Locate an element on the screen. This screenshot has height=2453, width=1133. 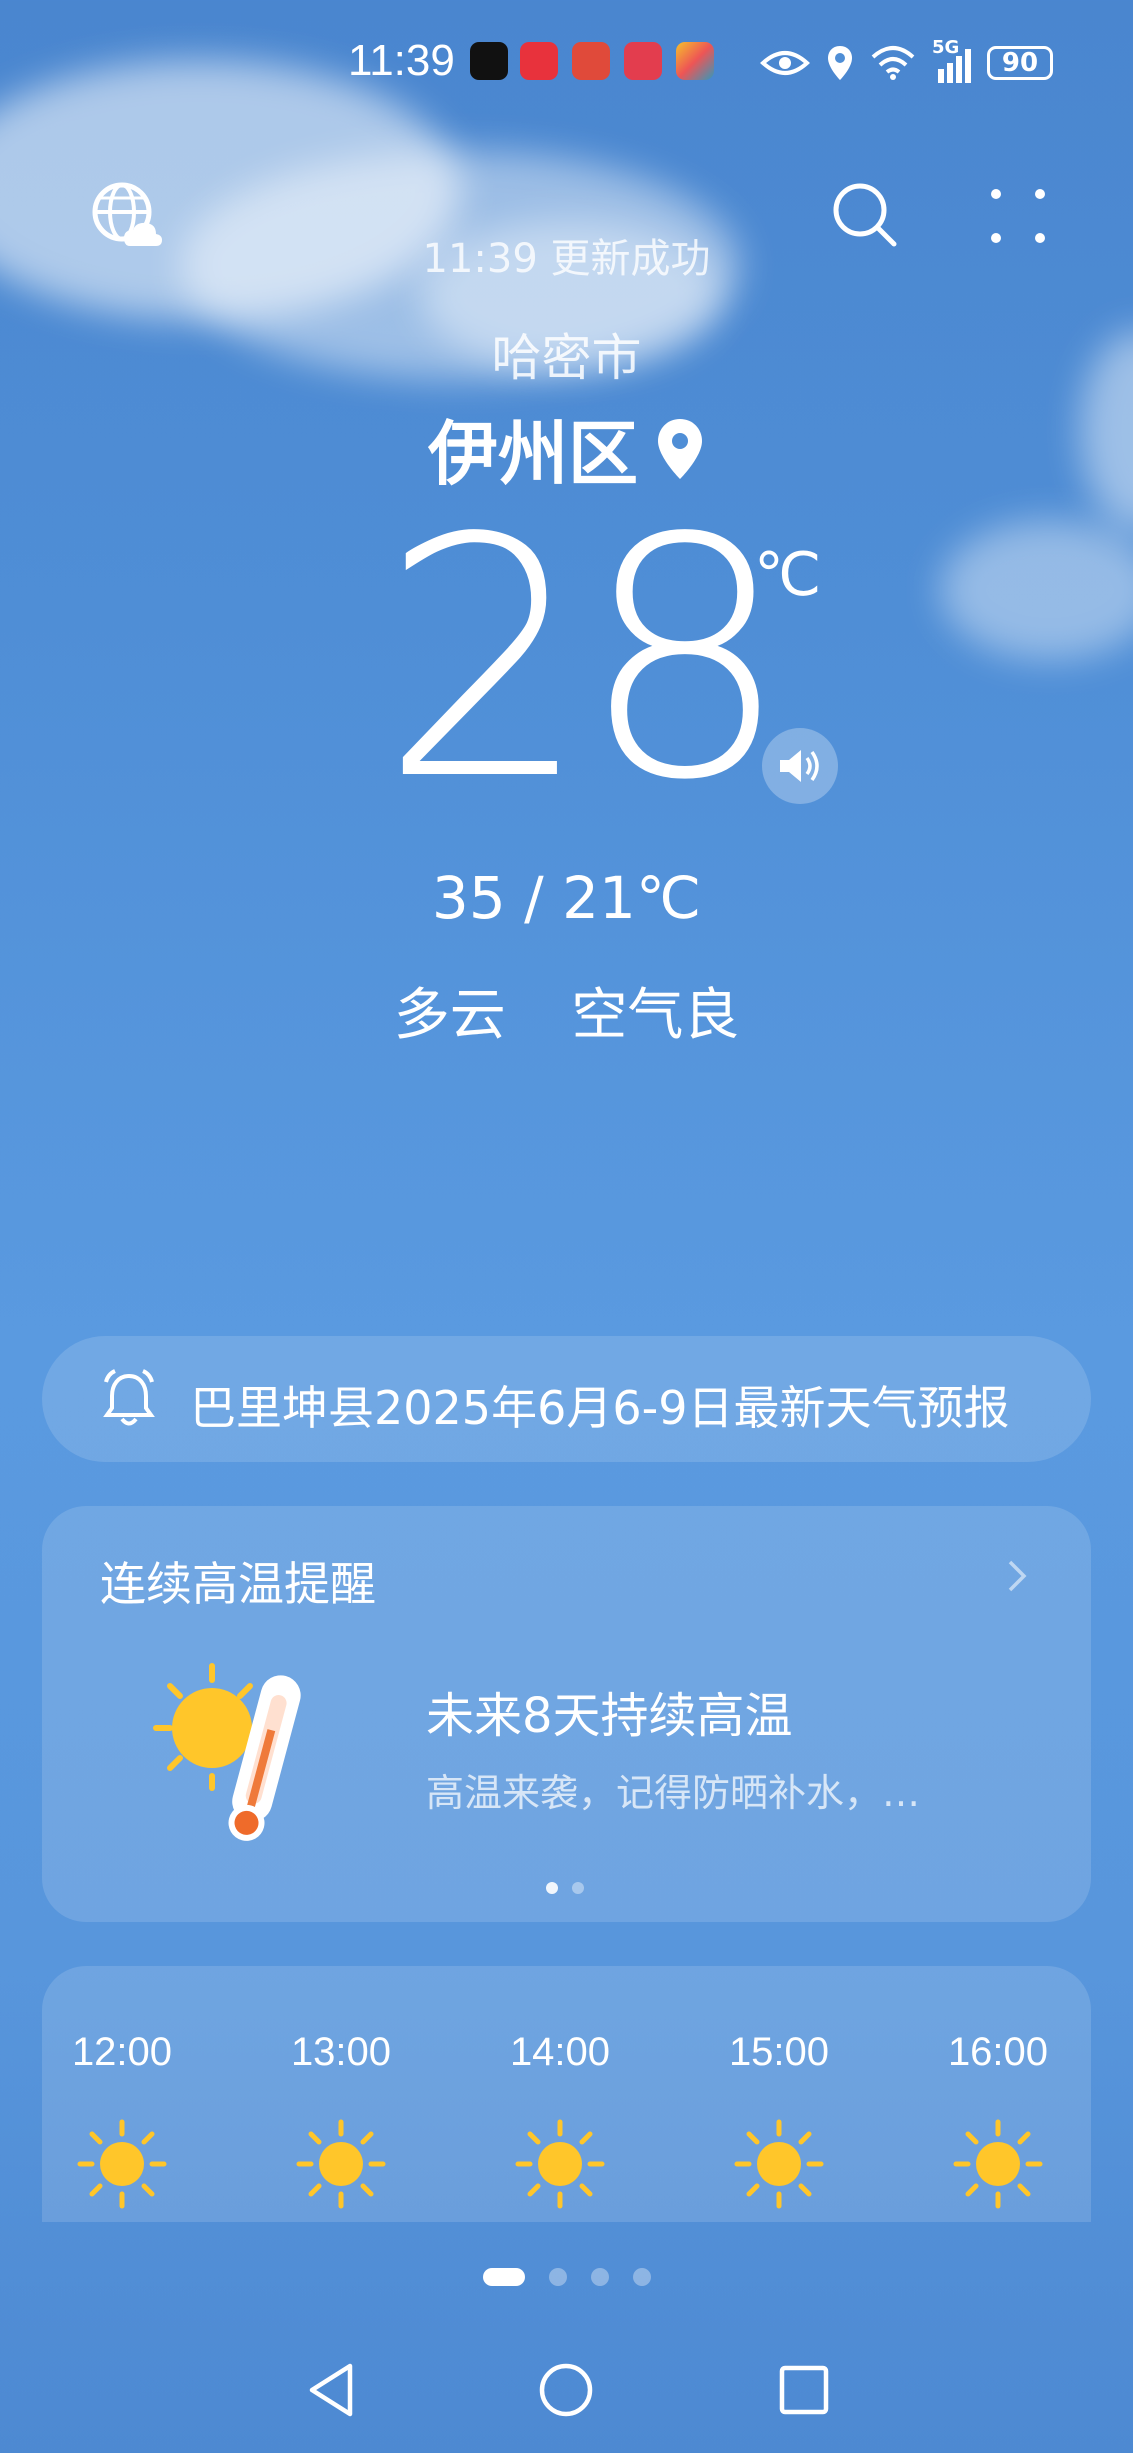
battery-icon: 90 is located at coordinates (1020, 63).